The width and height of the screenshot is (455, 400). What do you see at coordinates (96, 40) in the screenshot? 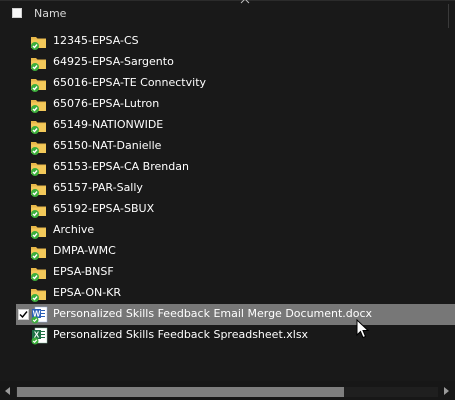
I see `item-name: 12345-EPSA-CS` at bounding box center [96, 40].